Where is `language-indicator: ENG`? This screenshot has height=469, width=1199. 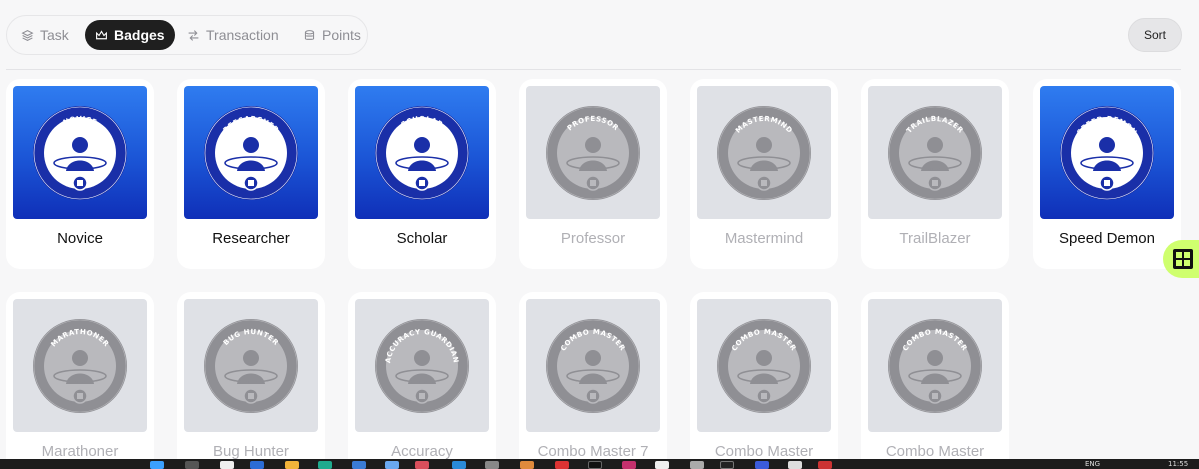
language-indicator: ENG is located at coordinates (1092, 464).